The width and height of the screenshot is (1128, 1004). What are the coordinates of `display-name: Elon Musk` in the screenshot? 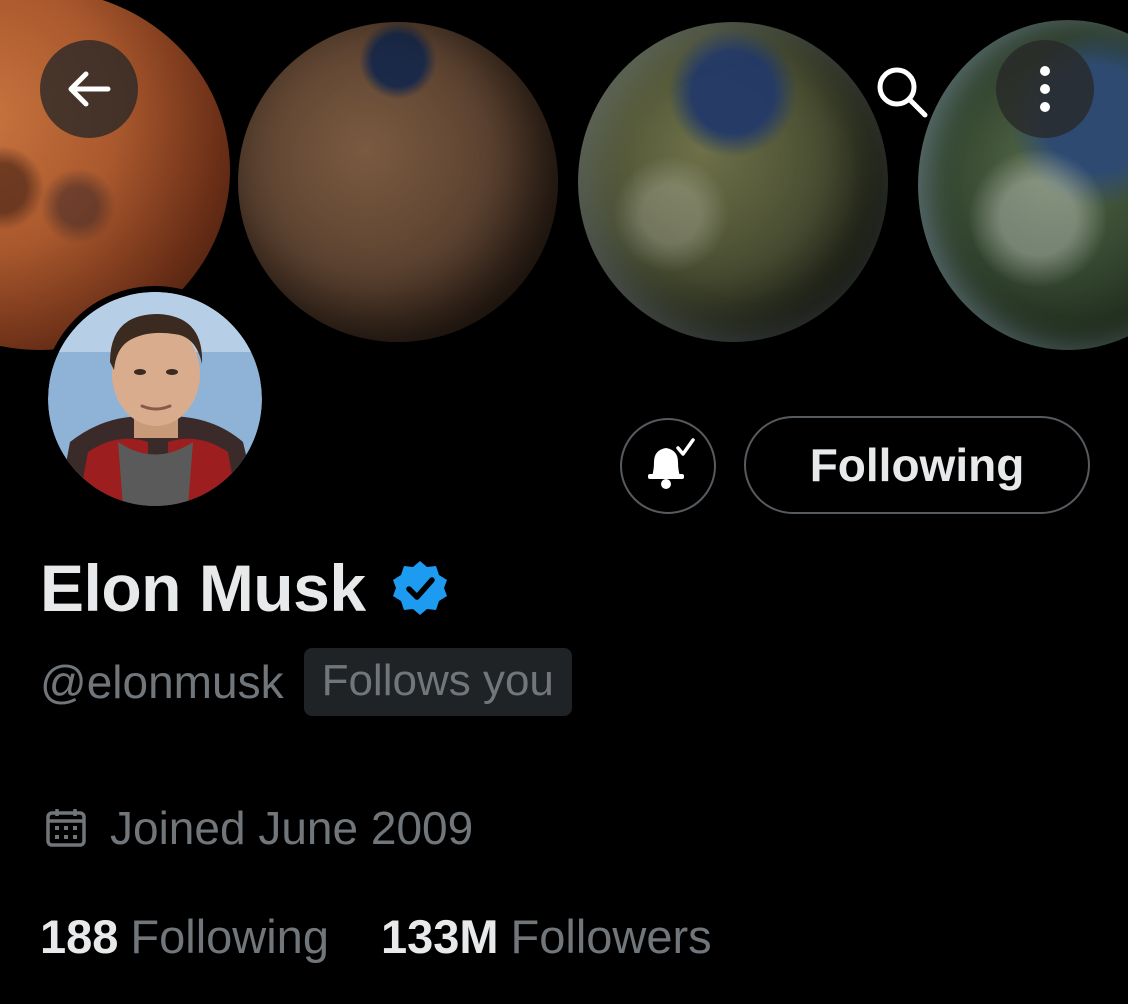 It's located at (203, 588).